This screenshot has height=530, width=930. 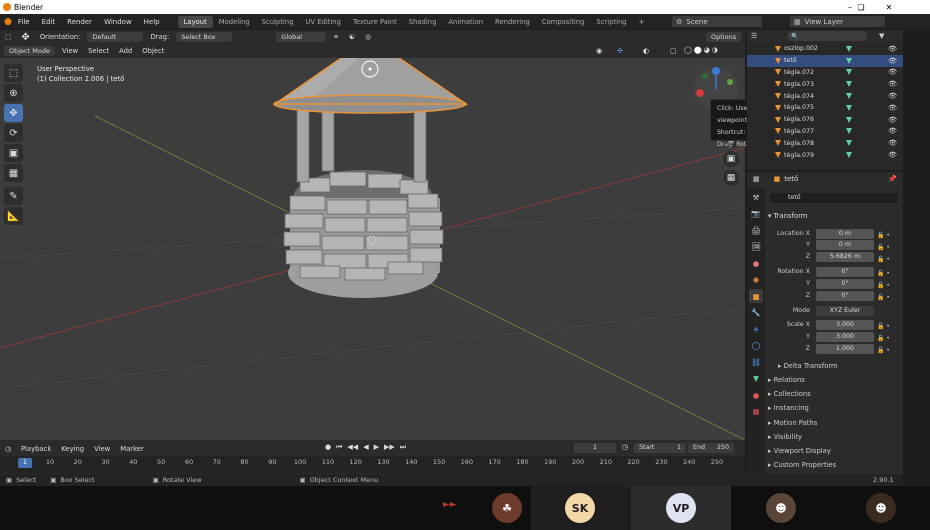 I want to click on view-layer-selector: ▦ View Layer, so click(x=837, y=21).